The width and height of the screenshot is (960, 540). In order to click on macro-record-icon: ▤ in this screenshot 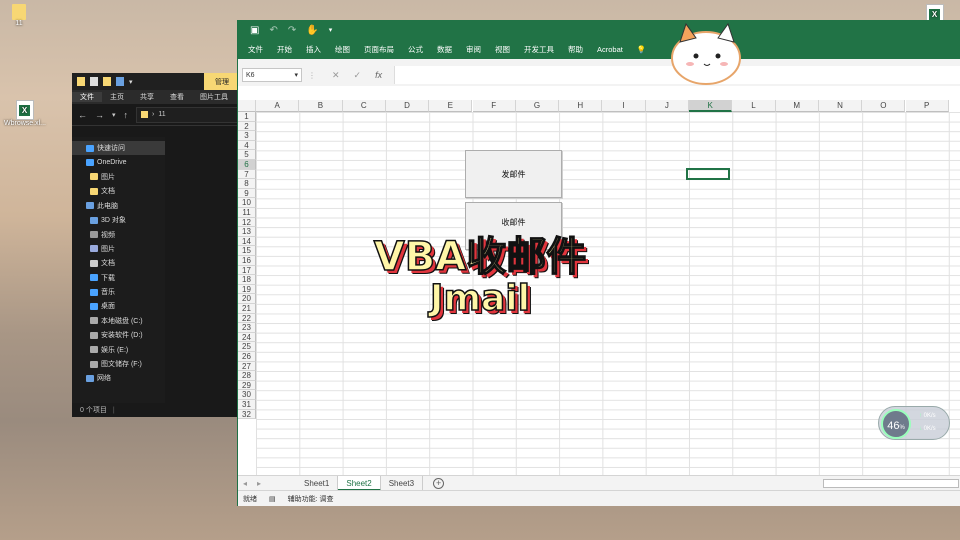, I will do `click(272, 499)`.